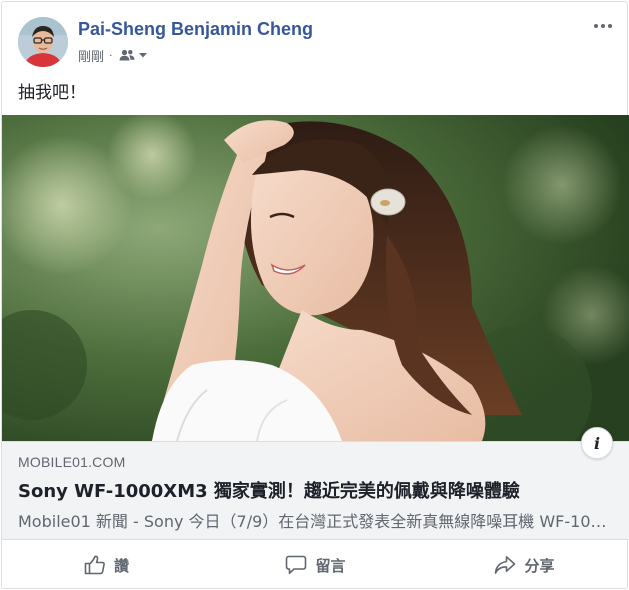  Describe the element at coordinates (539, 565) in the screenshot. I see `share-label: 分享` at that location.